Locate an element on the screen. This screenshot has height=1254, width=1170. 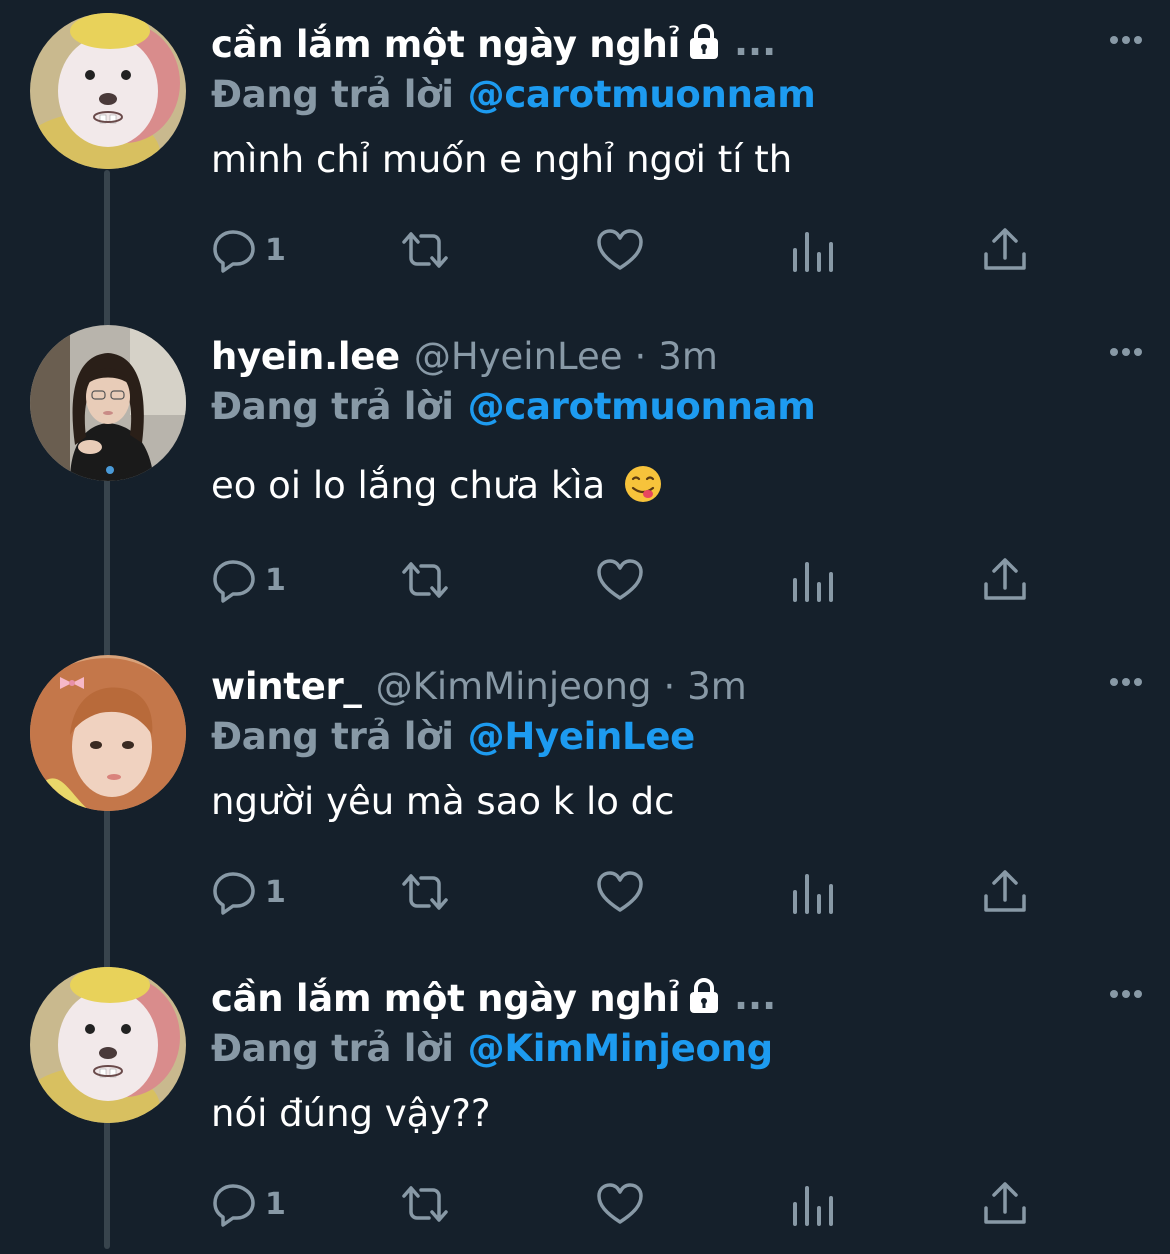
replying-to: Đang trả lời @KimMinjeong is located at coordinates (492, 1048).